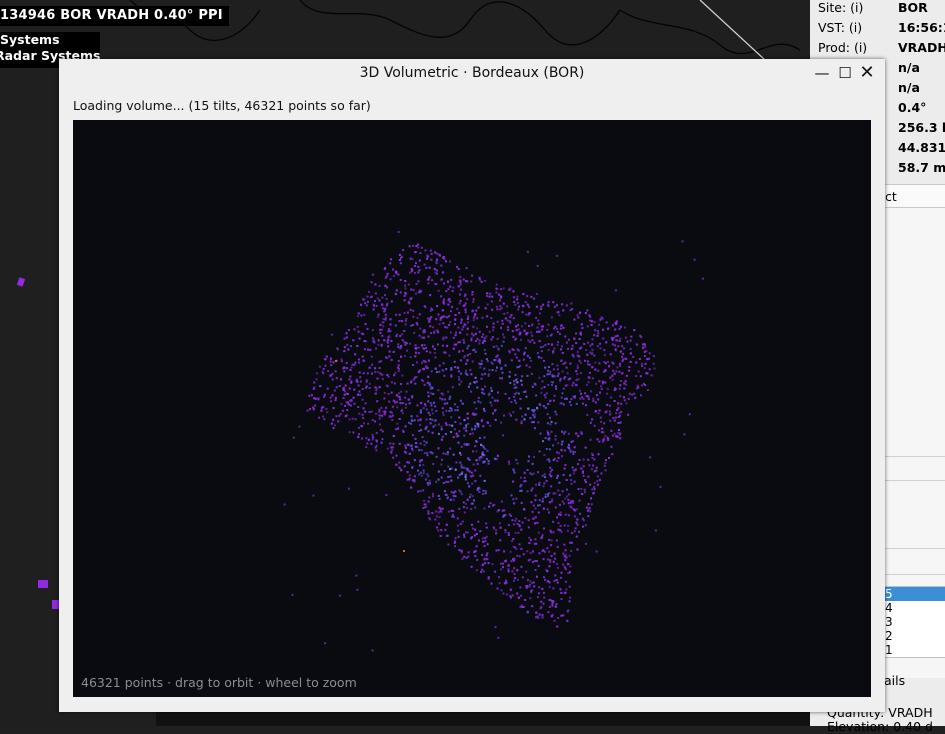 The image size is (945, 734). I want to click on info-row: VST: (i) 16:56:10, so click(881, 30).